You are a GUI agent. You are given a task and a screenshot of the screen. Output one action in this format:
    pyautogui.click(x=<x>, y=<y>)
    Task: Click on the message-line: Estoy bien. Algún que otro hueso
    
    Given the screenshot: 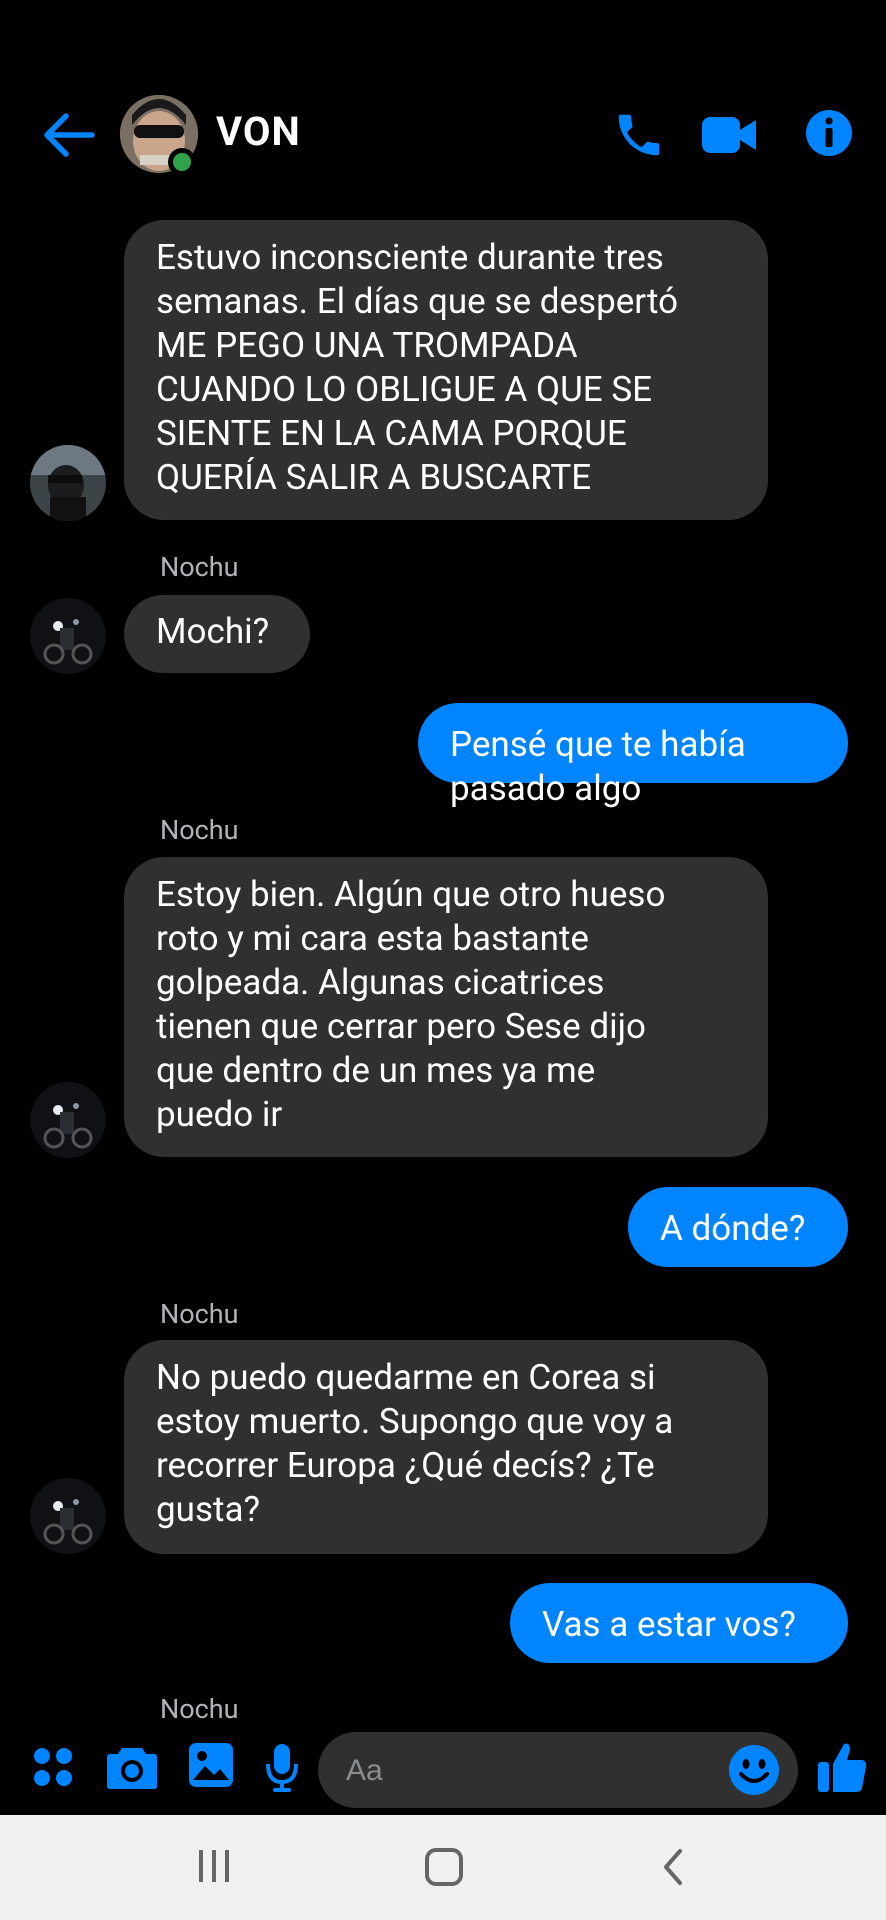 What is the action you would take?
    pyautogui.click(x=411, y=894)
    